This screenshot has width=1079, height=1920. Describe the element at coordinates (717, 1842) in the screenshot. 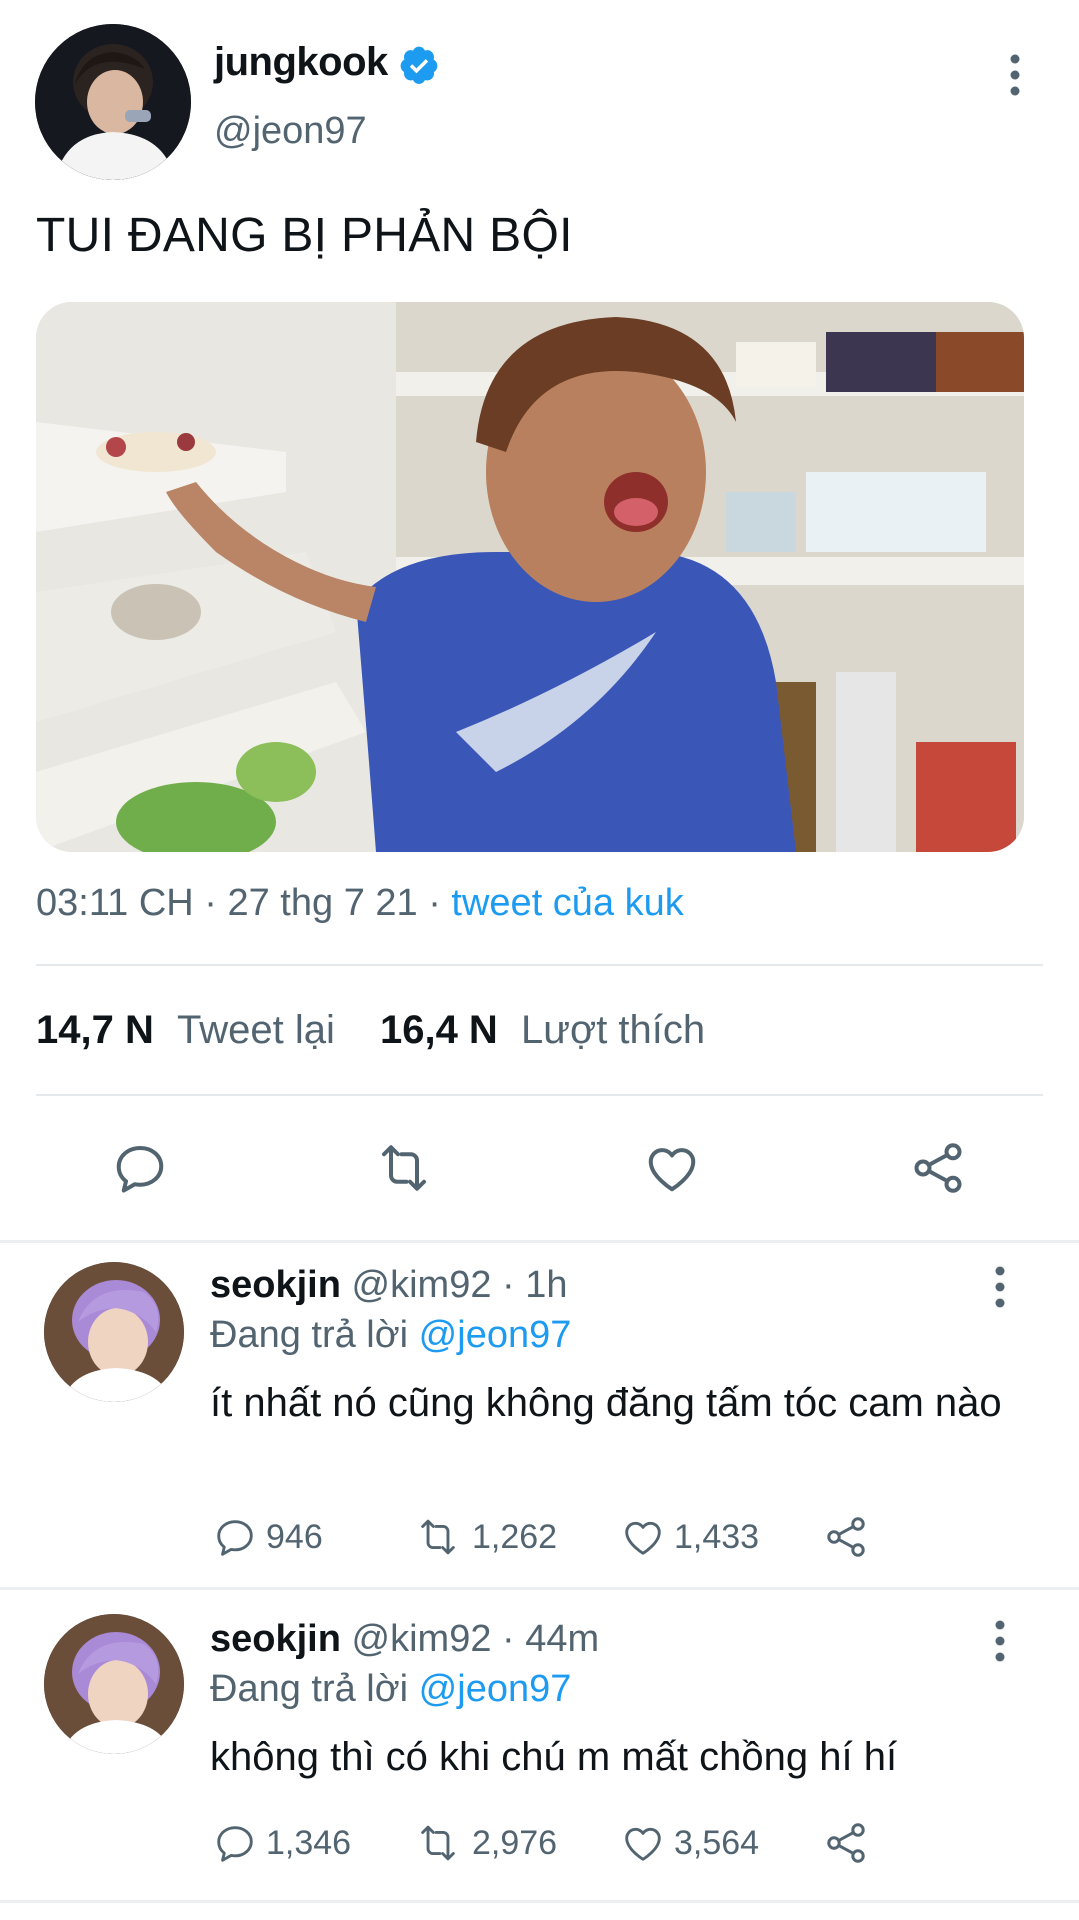

I see `like-count: 3,564` at that location.